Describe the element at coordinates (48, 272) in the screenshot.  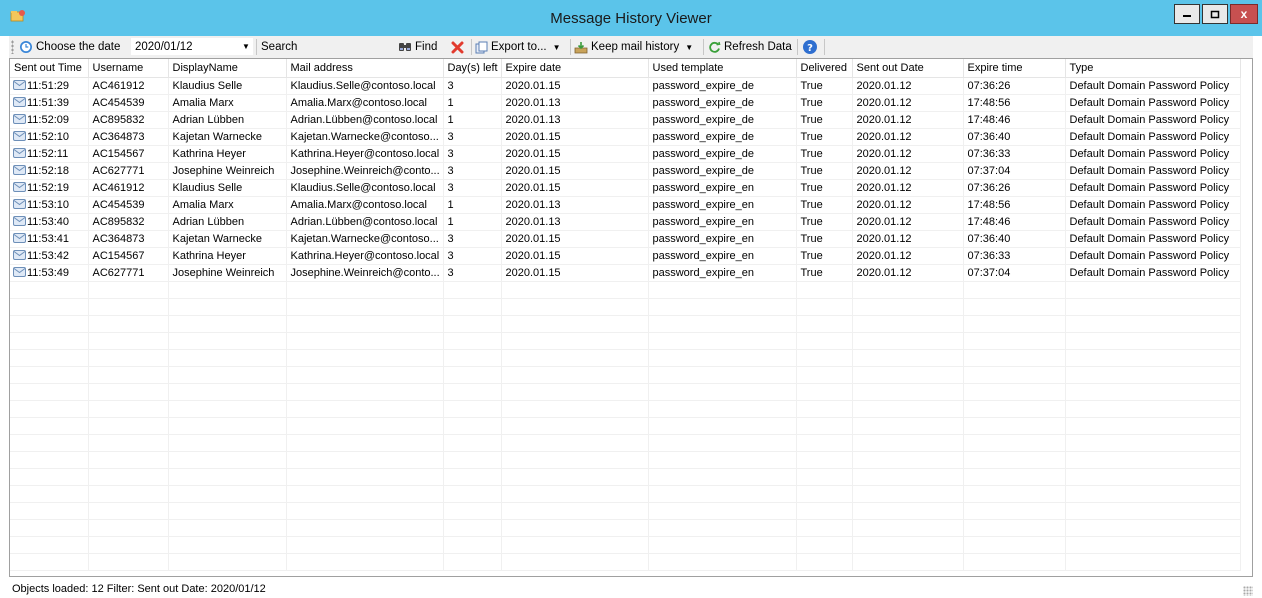
I see `cell-text: 11:53:49` at that location.